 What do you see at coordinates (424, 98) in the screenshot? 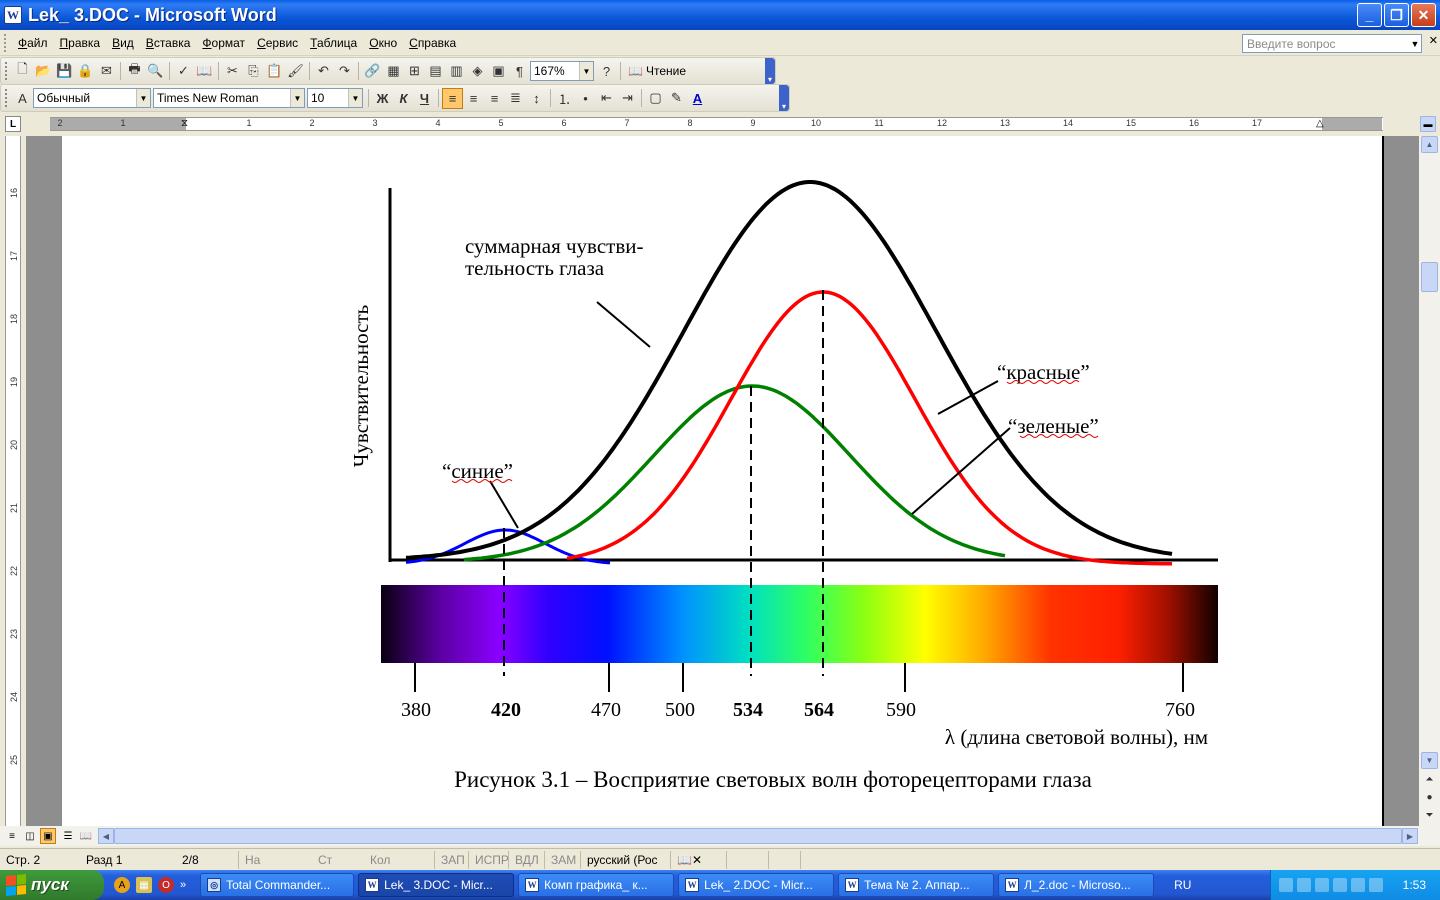
I see `underline-icon: Ч` at bounding box center [424, 98].